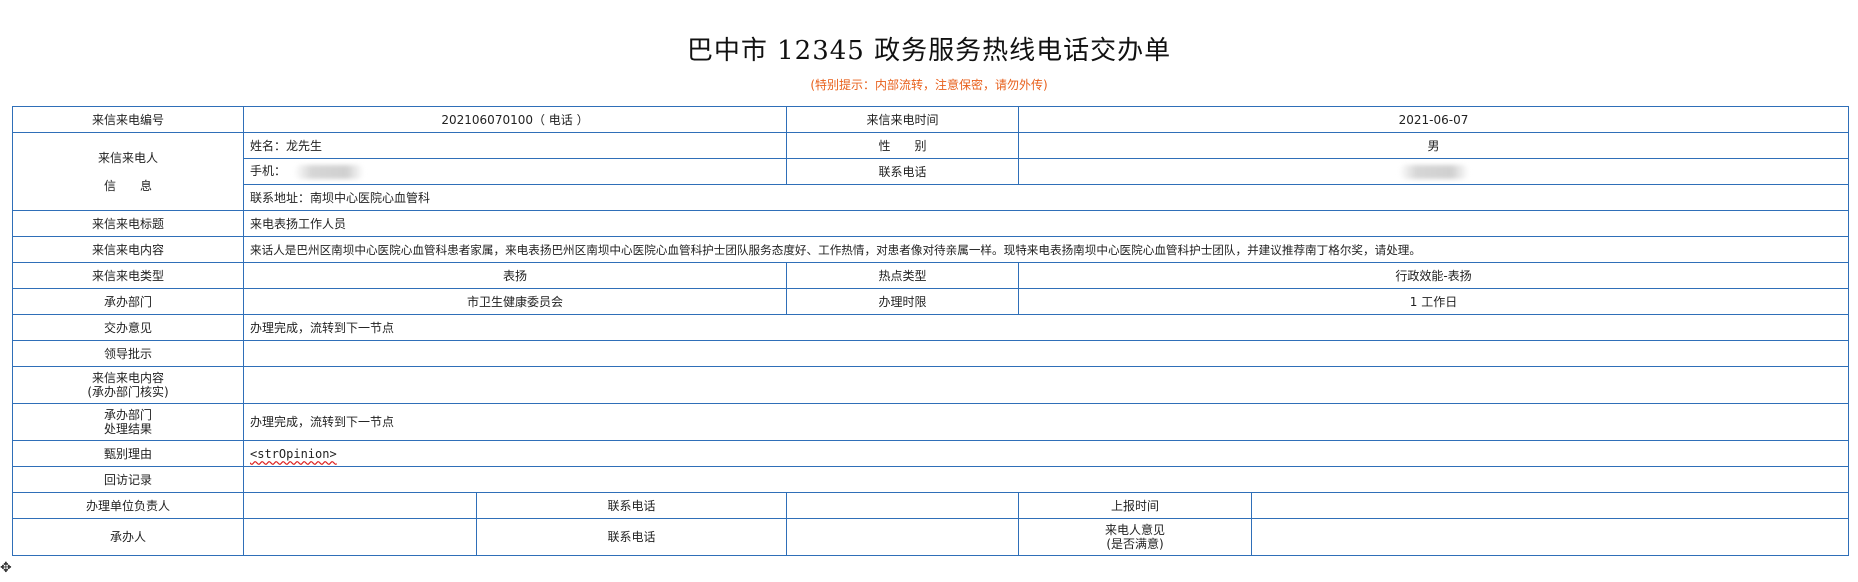 Image resolution: width=1858 pixels, height=582 pixels. What do you see at coordinates (929, 85) in the screenshot?
I see `special-notice: (特别提示：内部流转，注意保密，请勿外传)` at bounding box center [929, 85].